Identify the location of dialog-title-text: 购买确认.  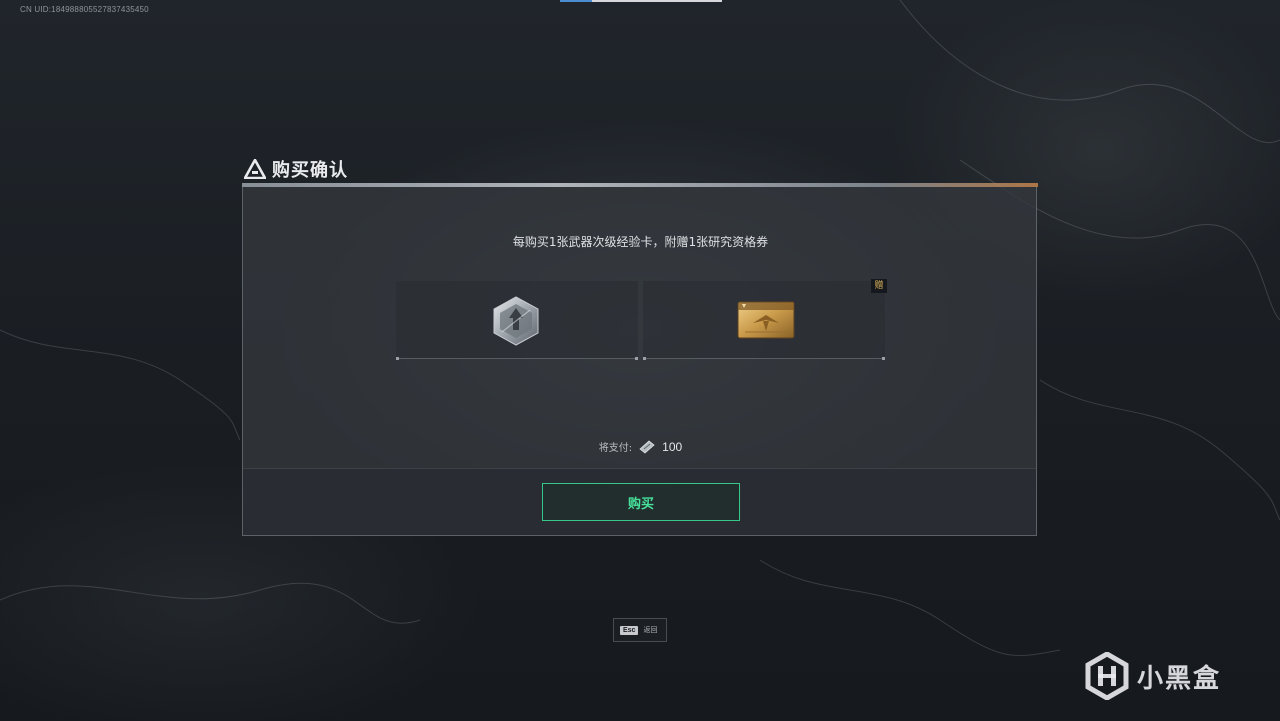
(310, 170).